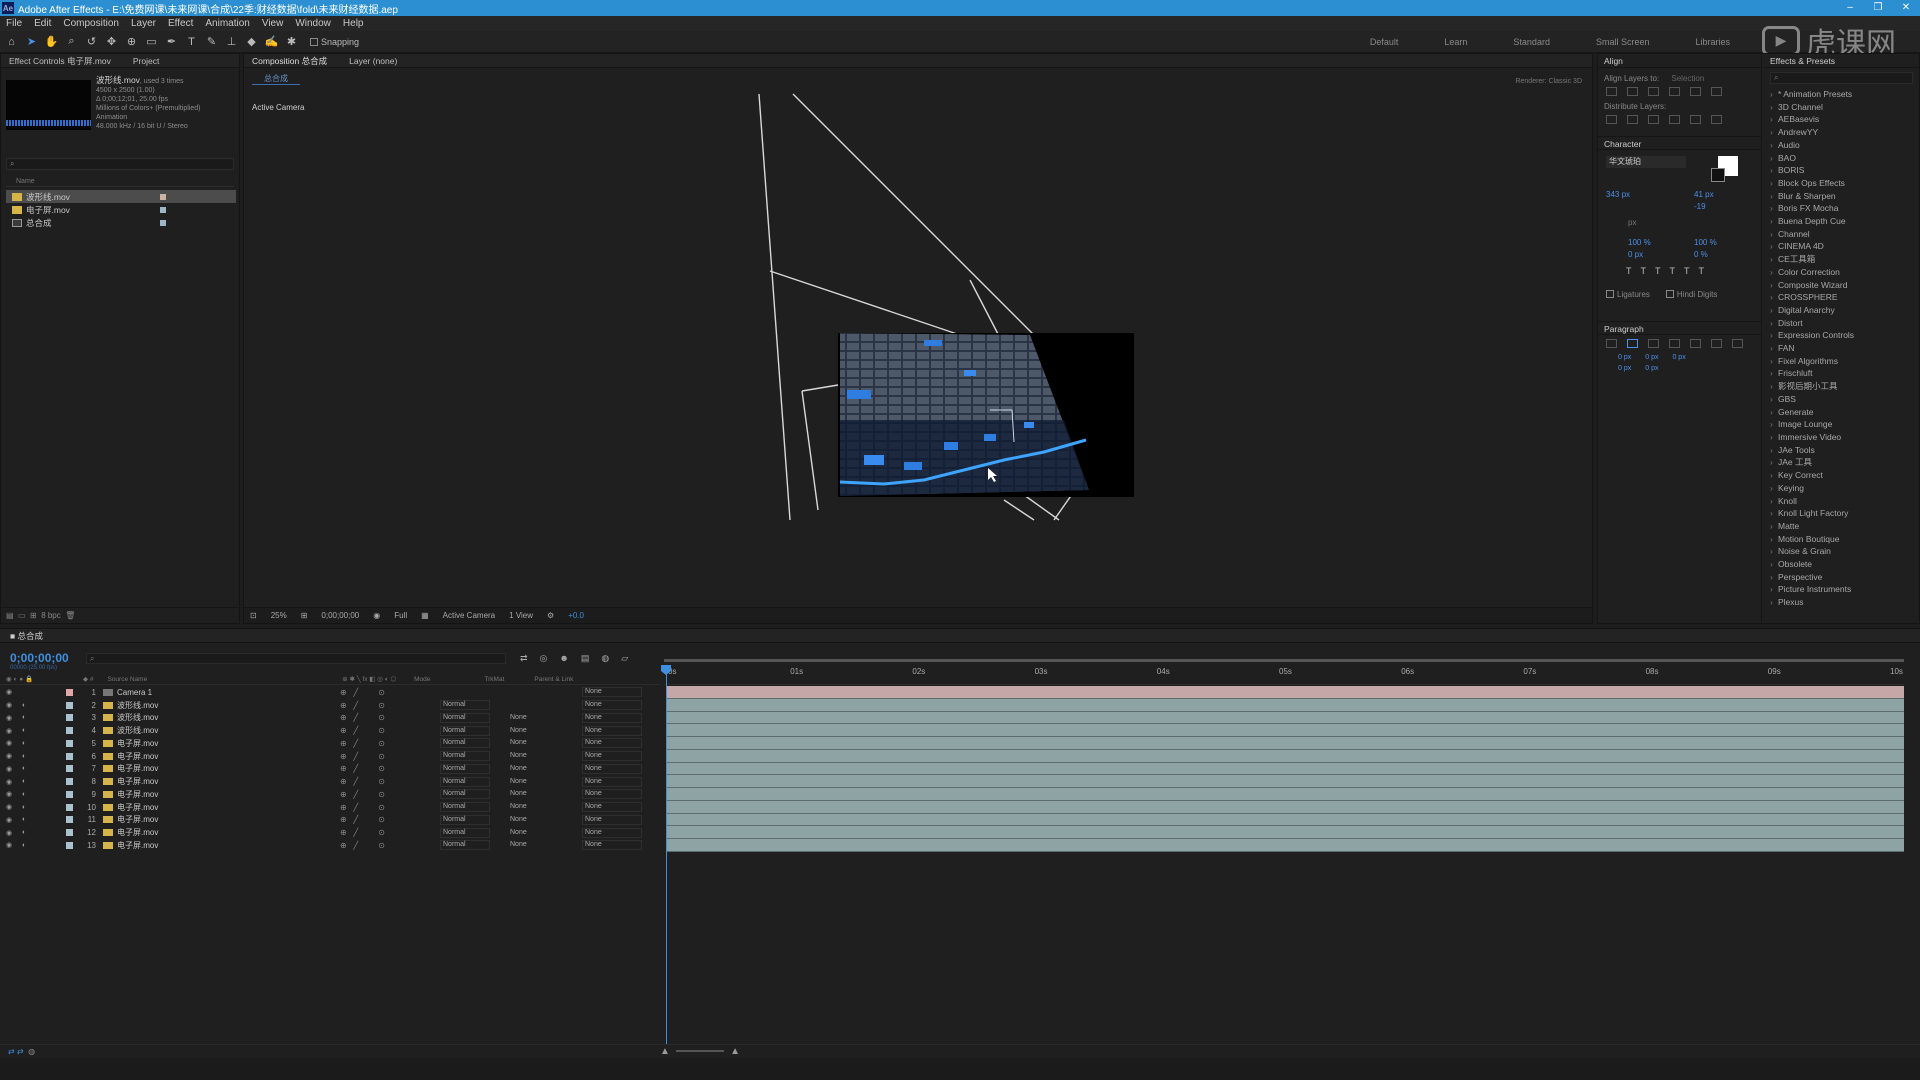 The width and height of the screenshot is (1920, 1080). Describe the element at coordinates (1848, 94) in the screenshot. I see `effect-category-item: * Animation Presets` at that location.